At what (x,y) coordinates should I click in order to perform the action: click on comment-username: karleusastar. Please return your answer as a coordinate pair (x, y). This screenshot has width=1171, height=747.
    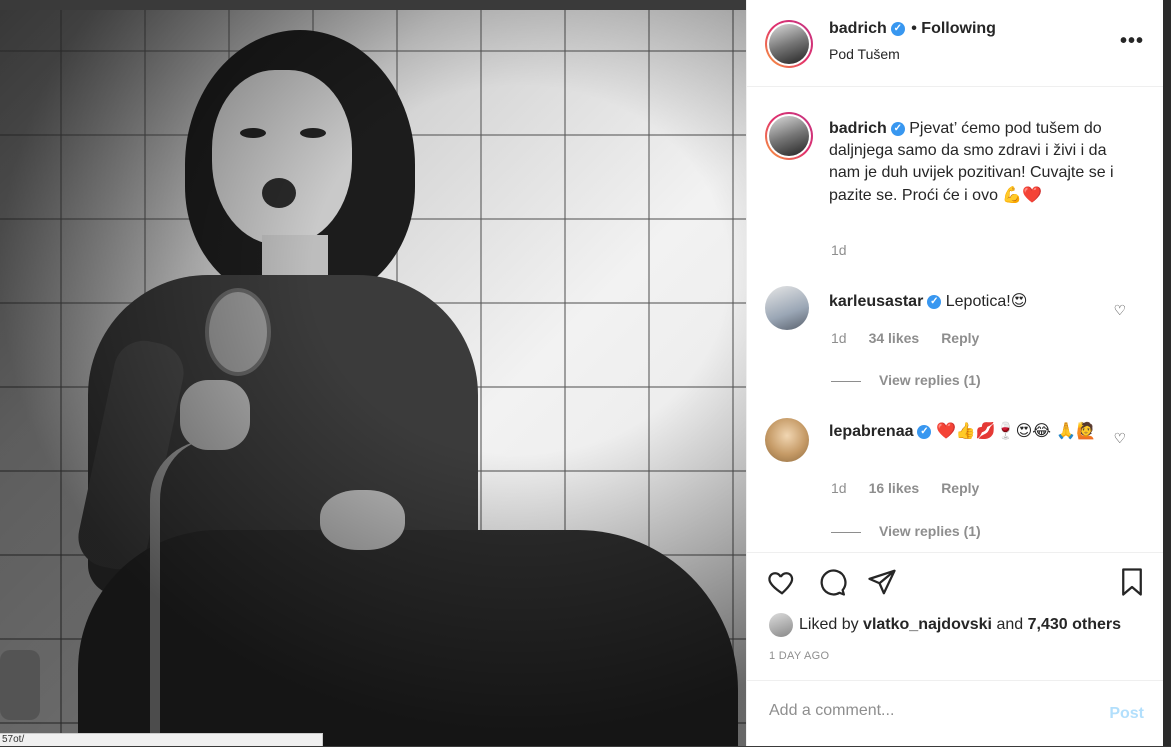
    Looking at the image, I should click on (876, 301).